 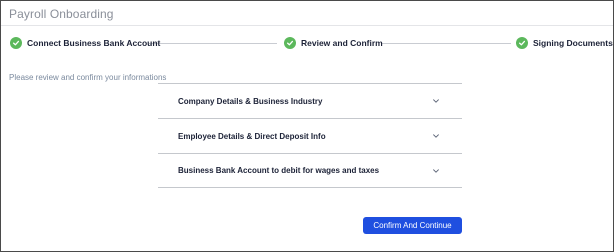 I want to click on step-connect-bank-account: Connect Business Bank Account, so click(x=85, y=43).